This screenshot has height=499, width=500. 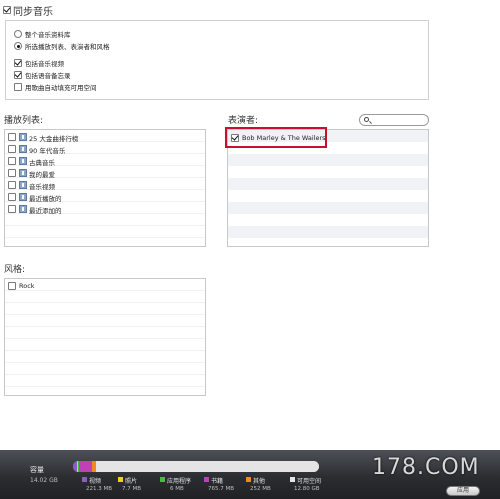 I want to click on artists-heading: 表演者:, so click(x=243, y=121).